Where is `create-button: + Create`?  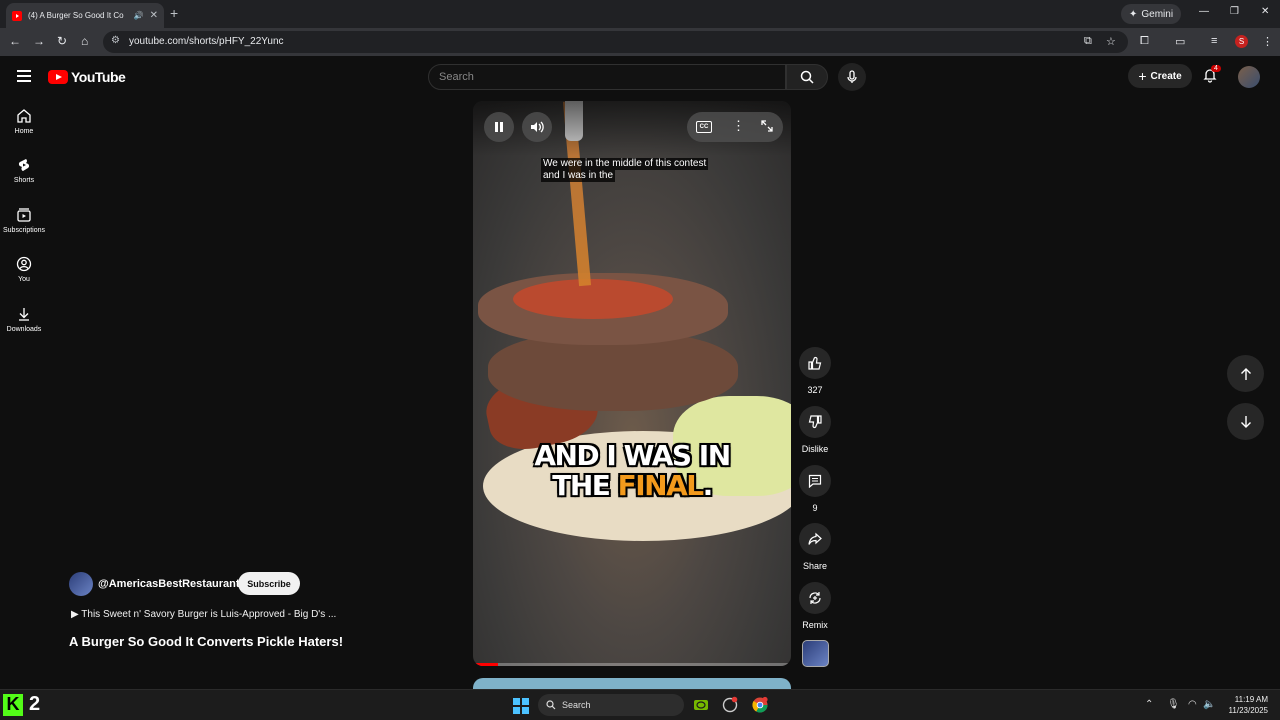 create-button: + Create is located at coordinates (1160, 76).